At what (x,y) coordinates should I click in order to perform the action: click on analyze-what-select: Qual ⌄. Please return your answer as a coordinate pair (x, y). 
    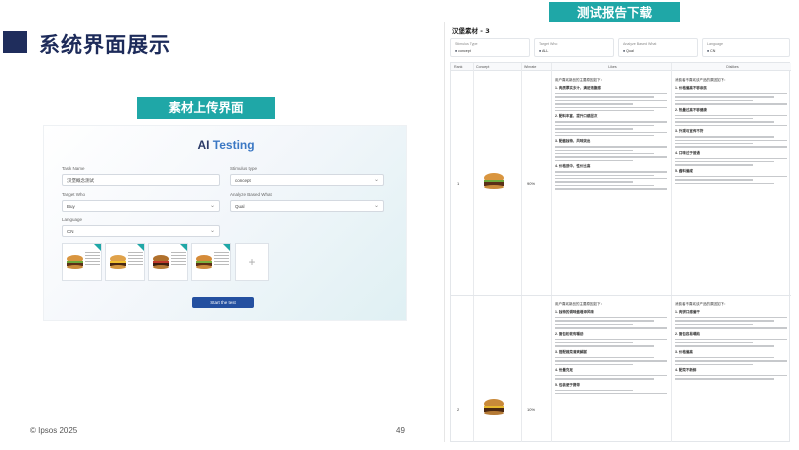
    Looking at the image, I should click on (307, 206).